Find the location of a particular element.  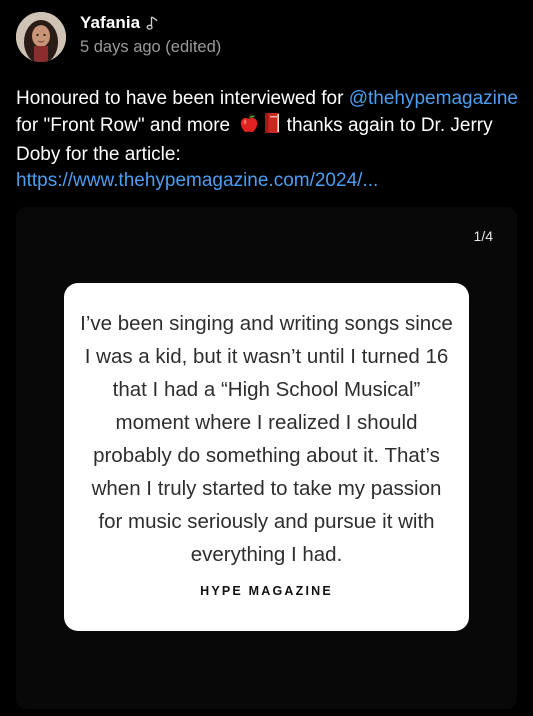

username-row: Yafania is located at coordinates (150, 23).